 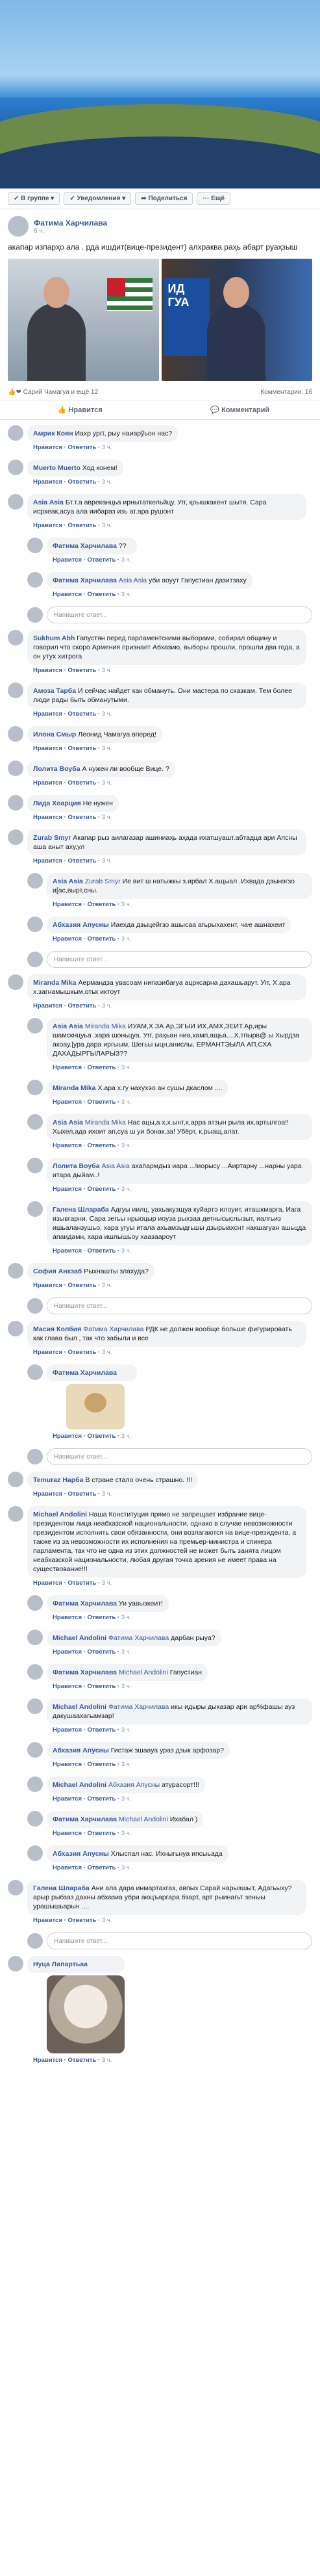 What do you see at coordinates (34, 198) in the screenshot?
I see `in-group-button: ✓ В группе ▾` at bounding box center [34, 198].